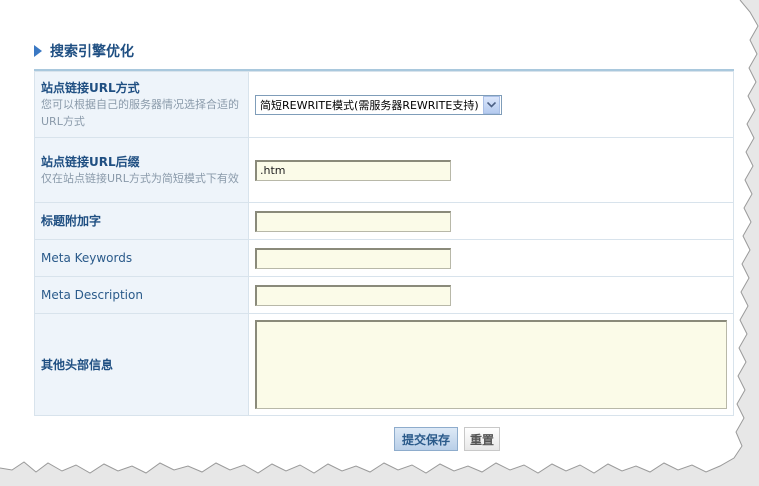 The height and width of the screenshot is (486, 759). What do you see at coordinates (353, 295) in the screenshot?
I see `meta-description-input` at bounding box center [353, 295].